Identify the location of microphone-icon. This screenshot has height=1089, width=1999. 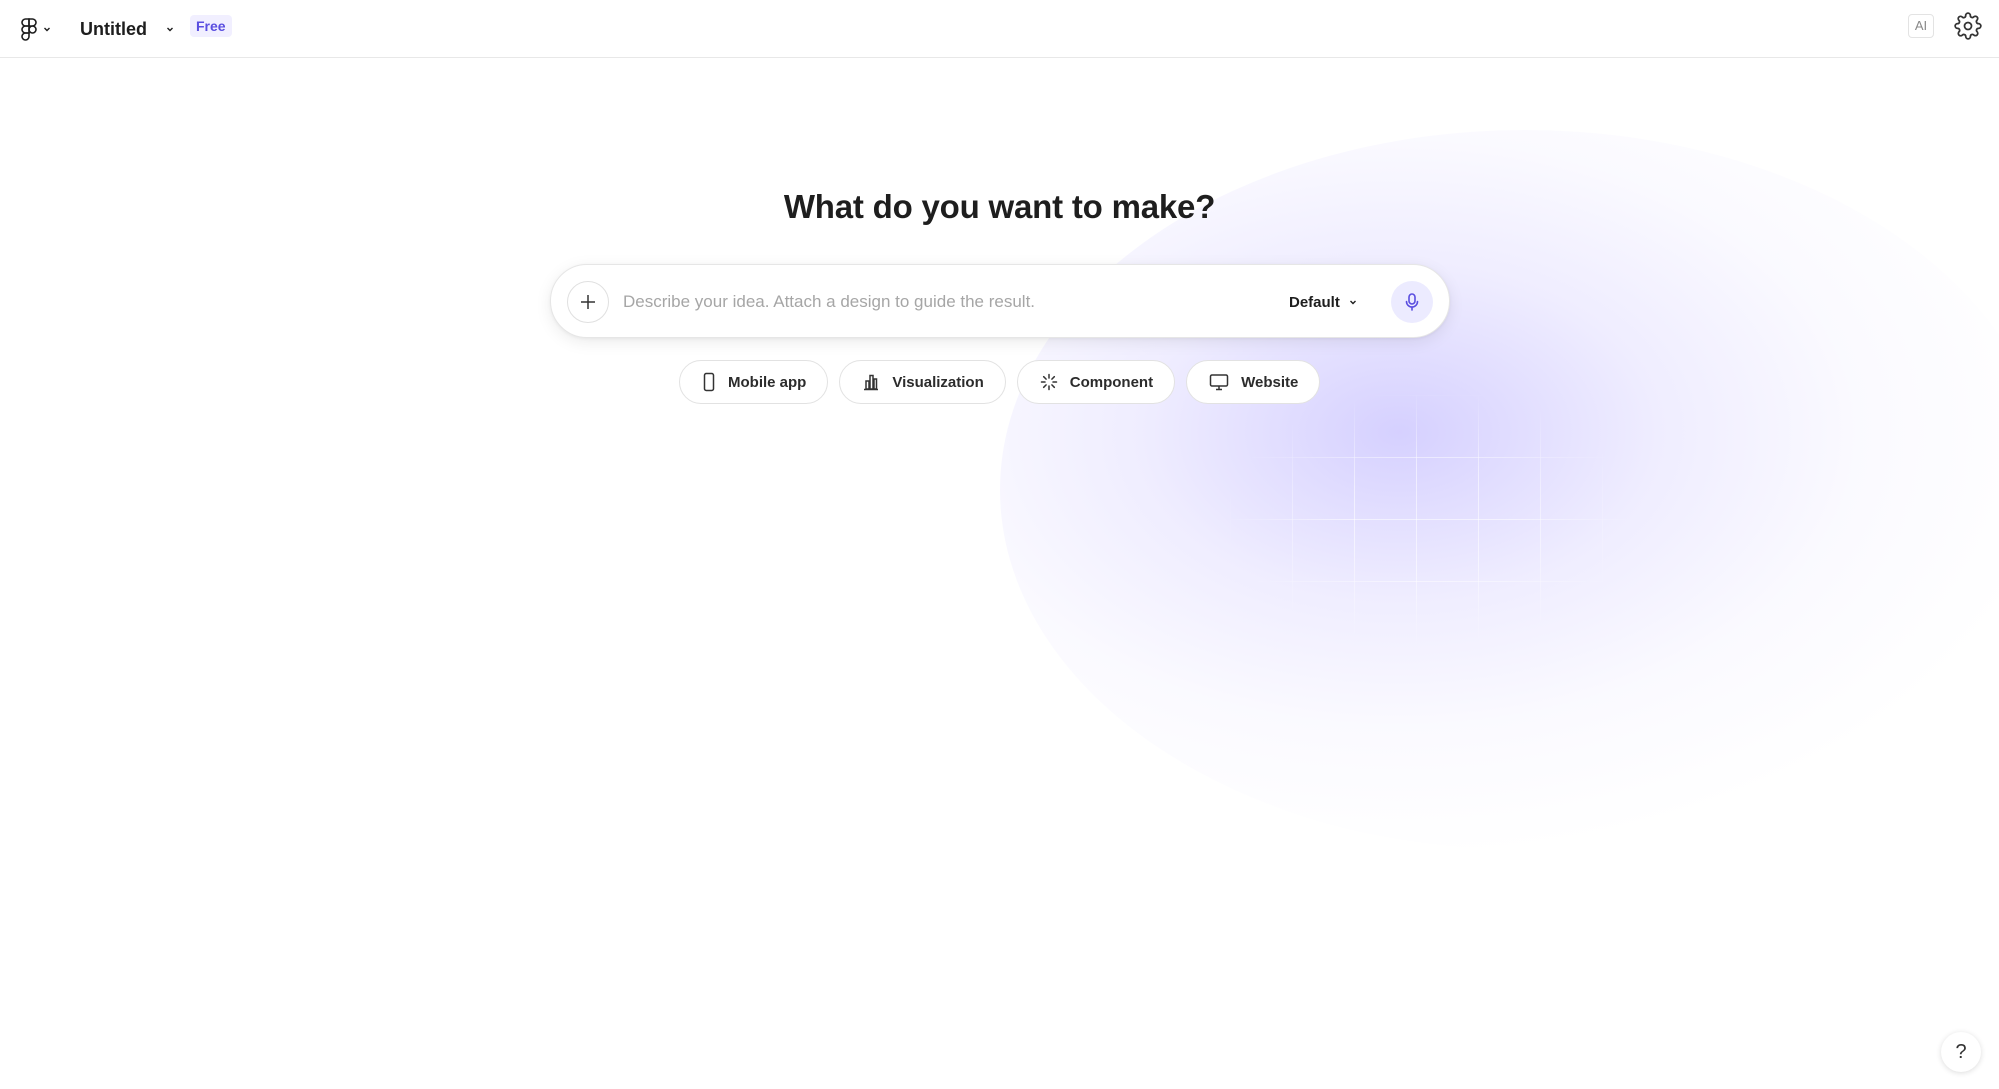
(1412, 302).